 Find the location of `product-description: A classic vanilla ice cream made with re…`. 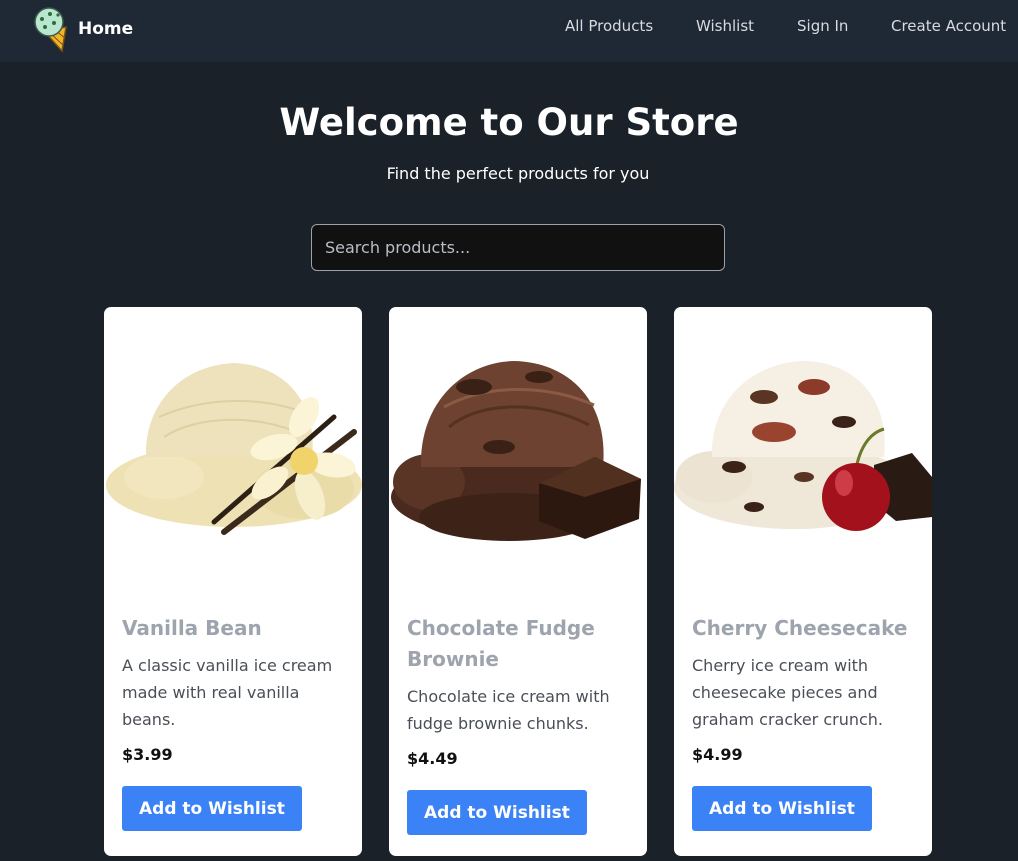

product-description: A classic vanilla ice cream made with re… is located at coordinates (227, 692).